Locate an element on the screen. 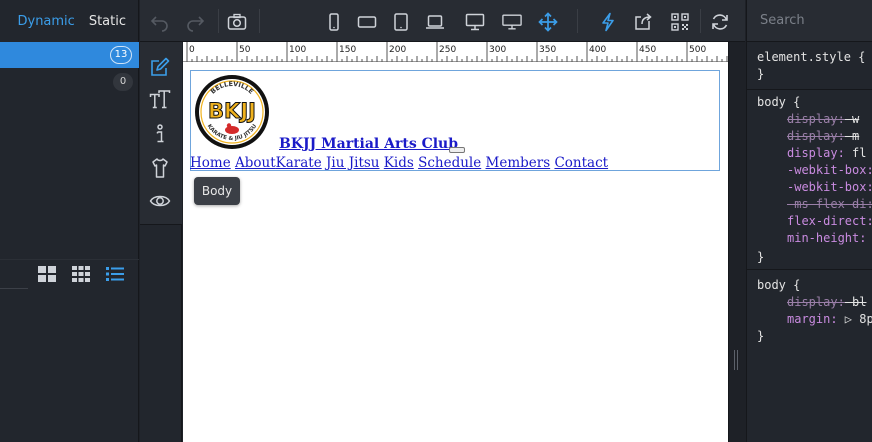 The width and height of the screenshot is (872, 442). search-input is located at coordinates (810, 20).